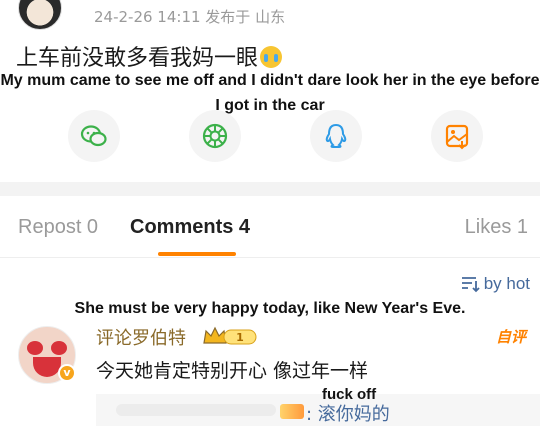 This screenshot has width=540, height=426. I want to click on moments-icon, so click(215, 136).